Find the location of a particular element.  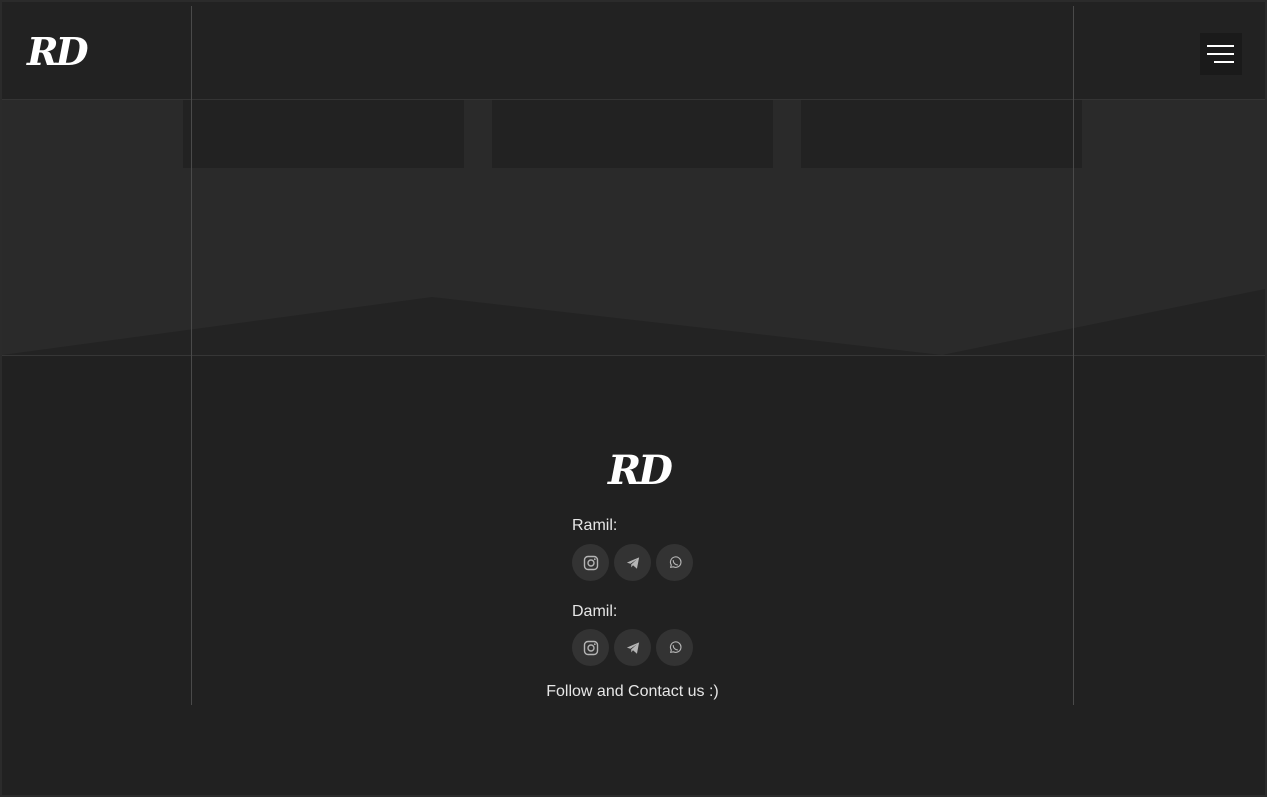

footer-tagline: Follow and Contact us :) is located at coordinates (632, 691).